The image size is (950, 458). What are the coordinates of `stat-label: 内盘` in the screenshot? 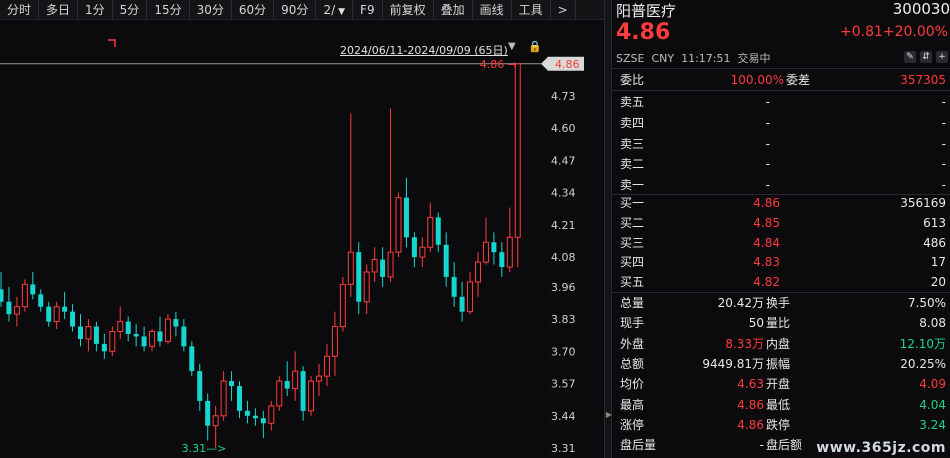 It's located at (778, 343).